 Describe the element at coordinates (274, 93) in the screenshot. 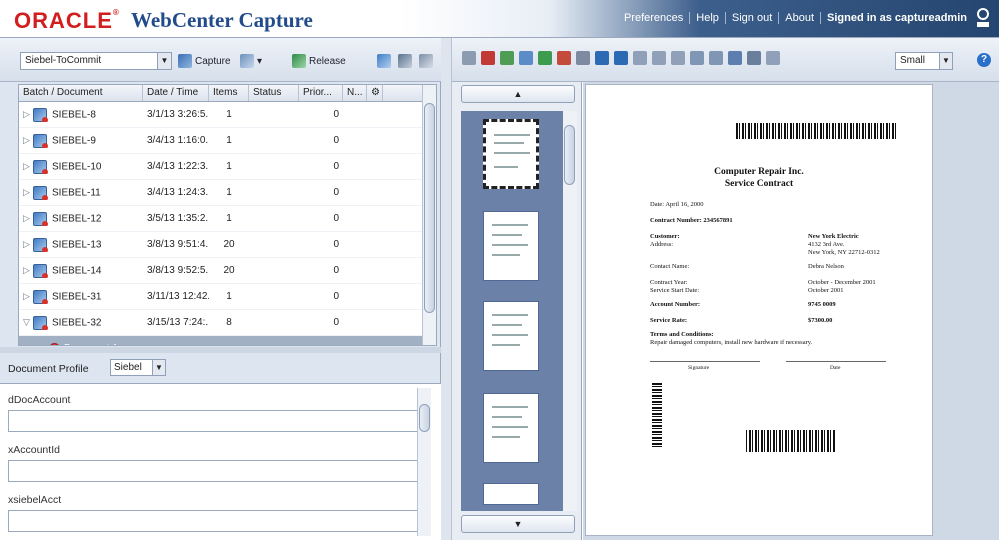

I see `column-header: Status` at that location.